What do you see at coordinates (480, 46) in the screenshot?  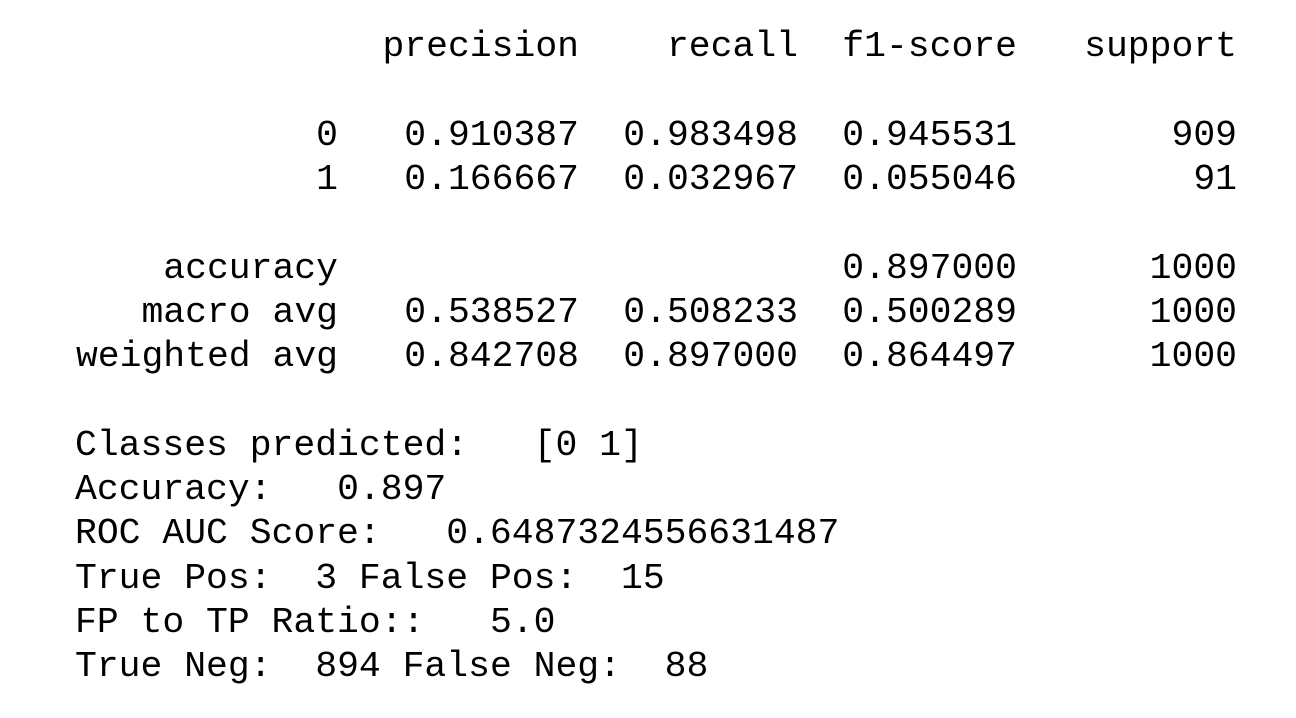 I see `precision-header: precision` at bounding box center [480, 46].